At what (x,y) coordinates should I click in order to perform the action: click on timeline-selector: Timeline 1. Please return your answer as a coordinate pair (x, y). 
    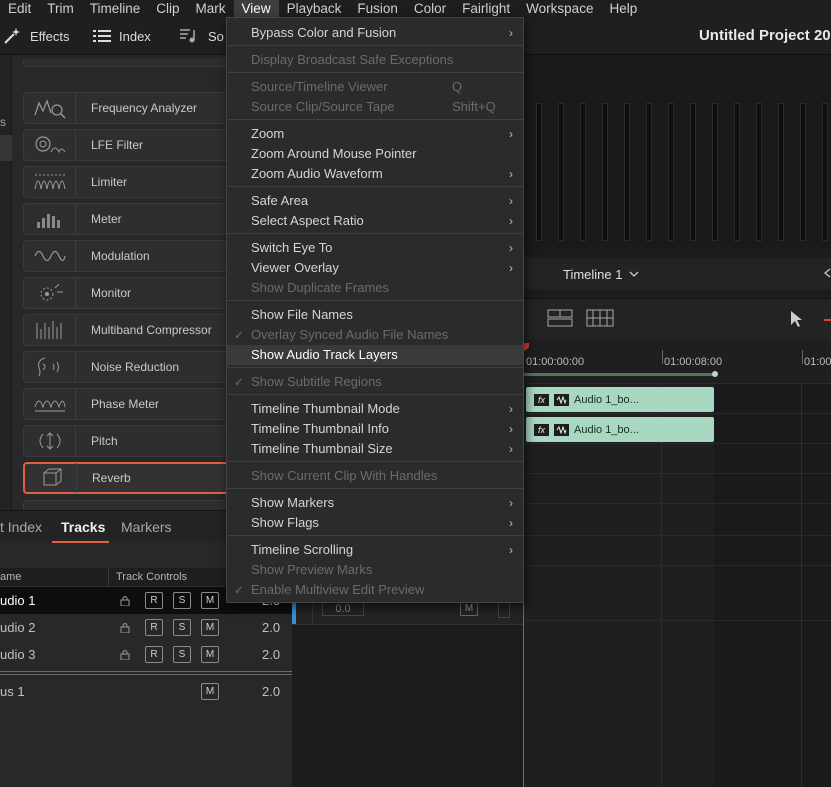
    Looking at the image, I should click on (677, 274).